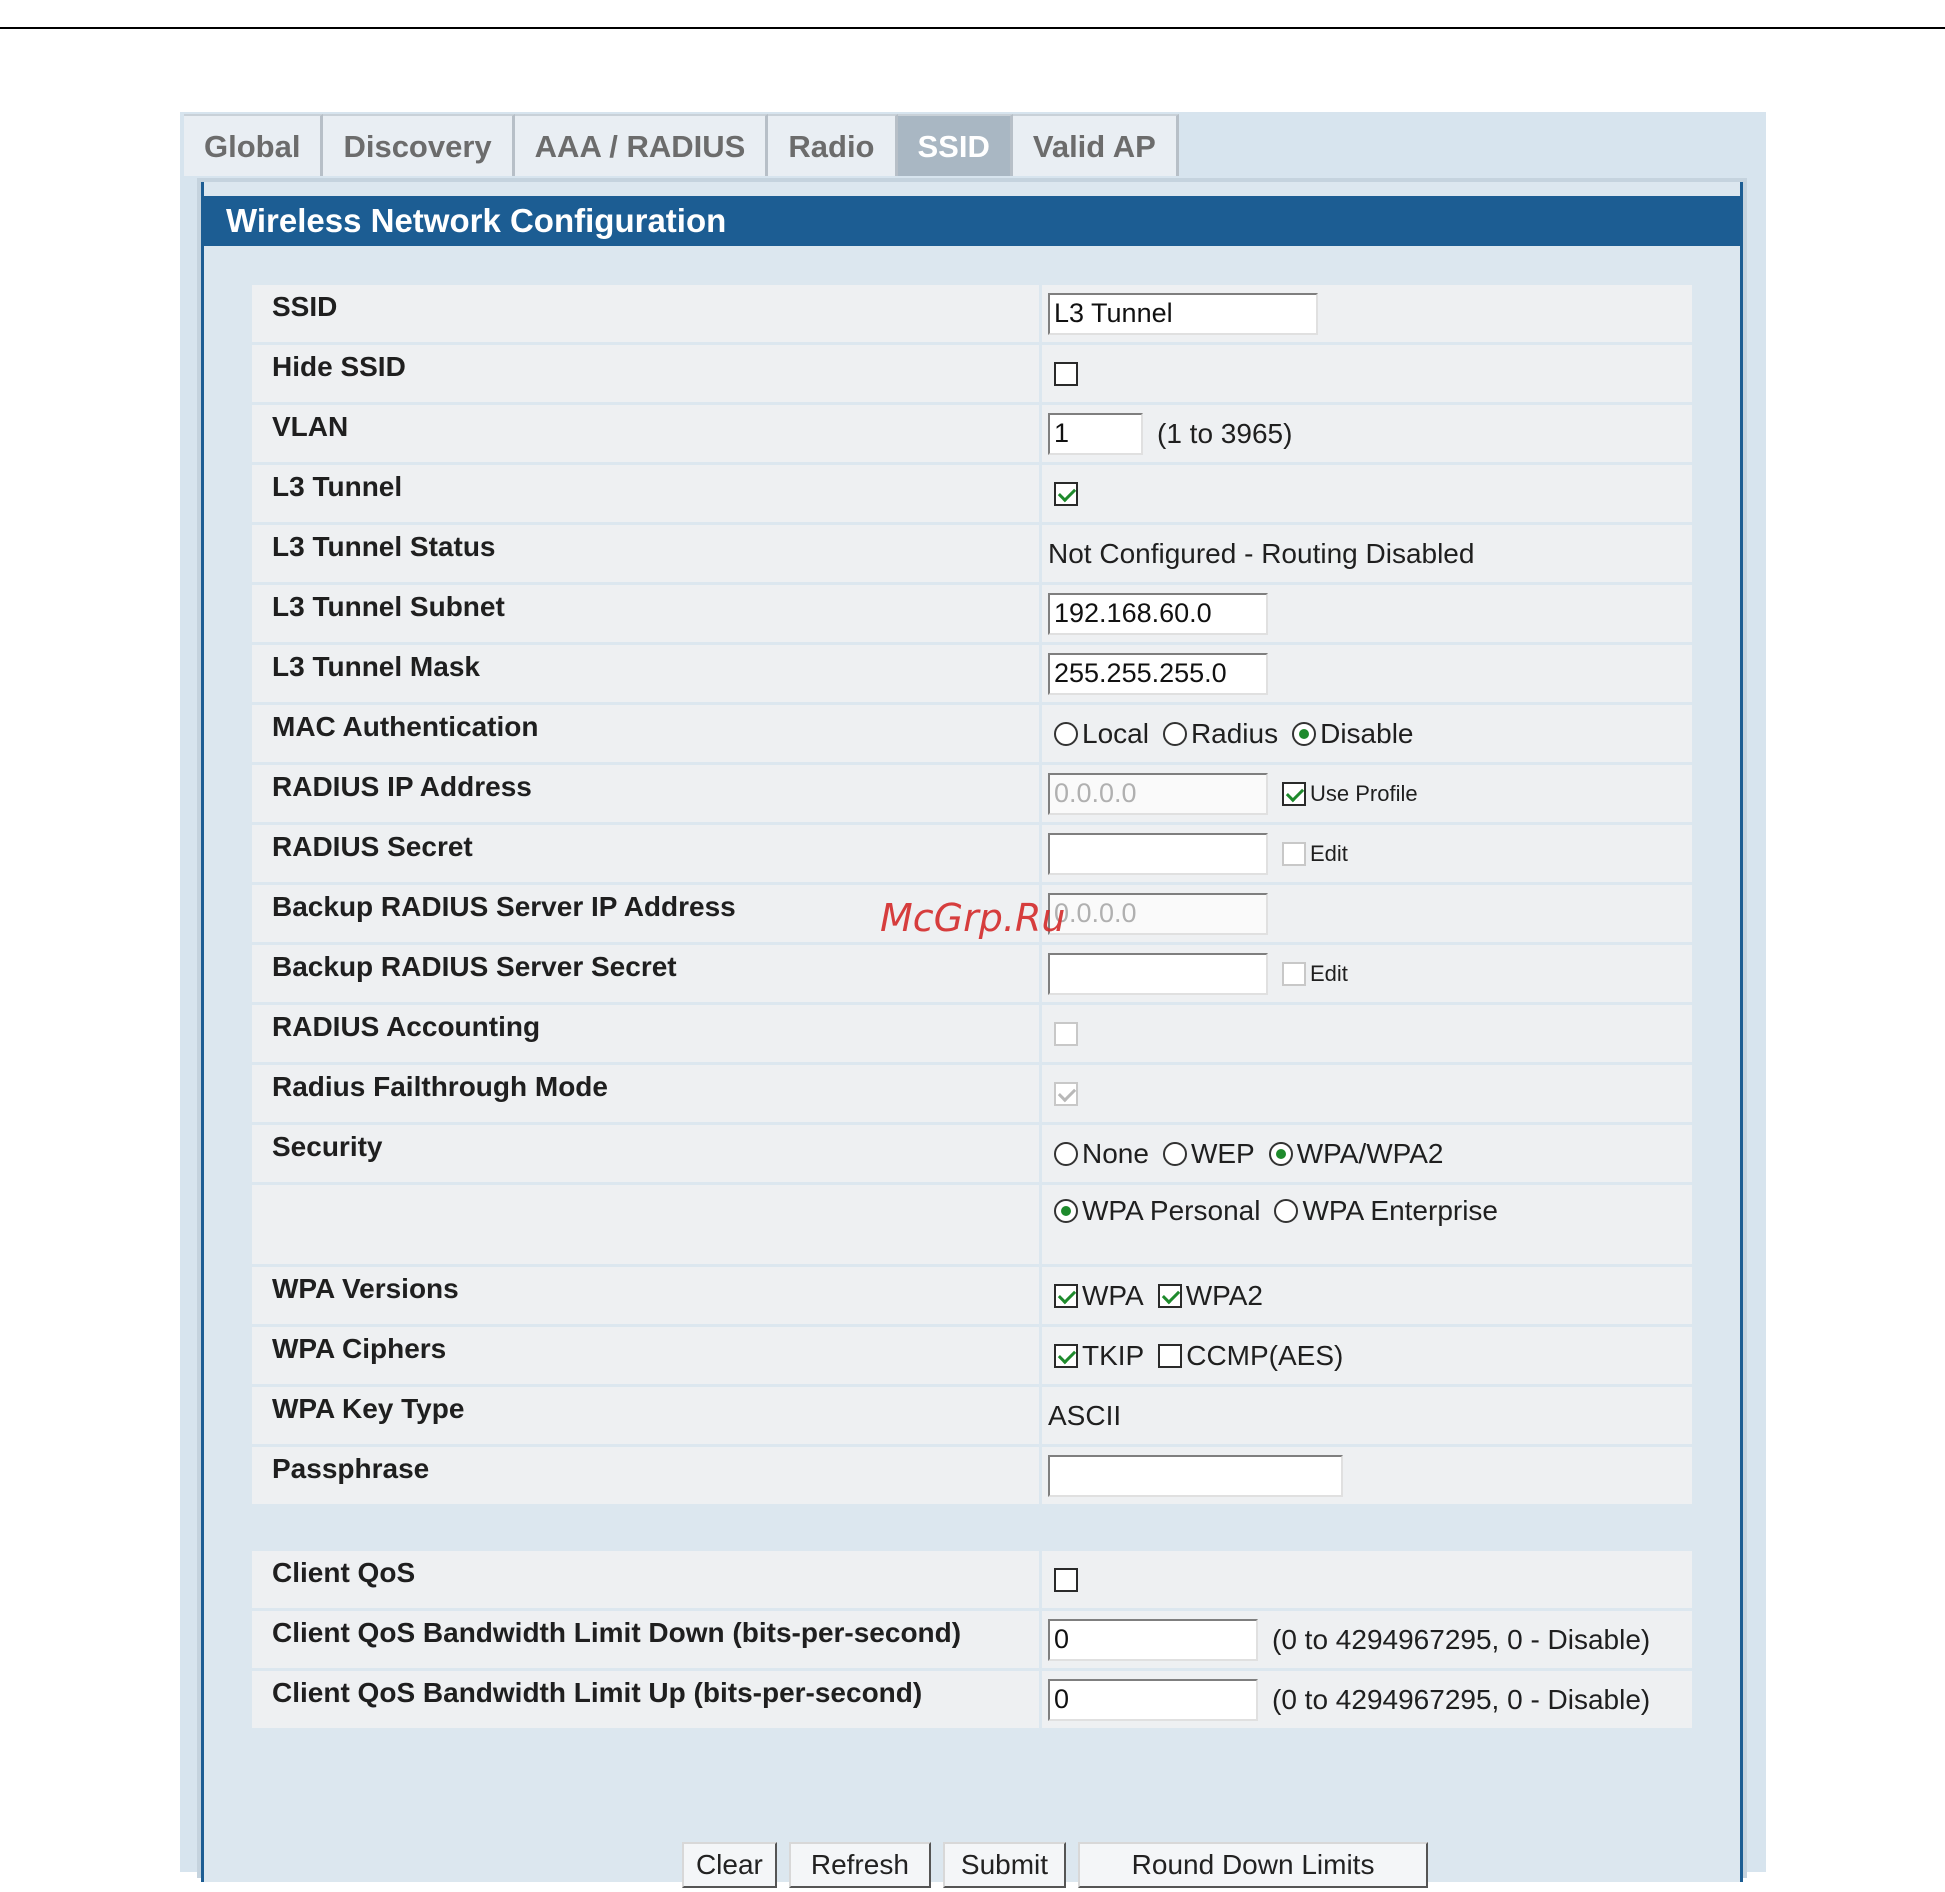 The image size is (1945, 1892). Describe the element at coordinates (1066, 493) in the screenshot. I see `l3-tunnel-checkbox` at that location.